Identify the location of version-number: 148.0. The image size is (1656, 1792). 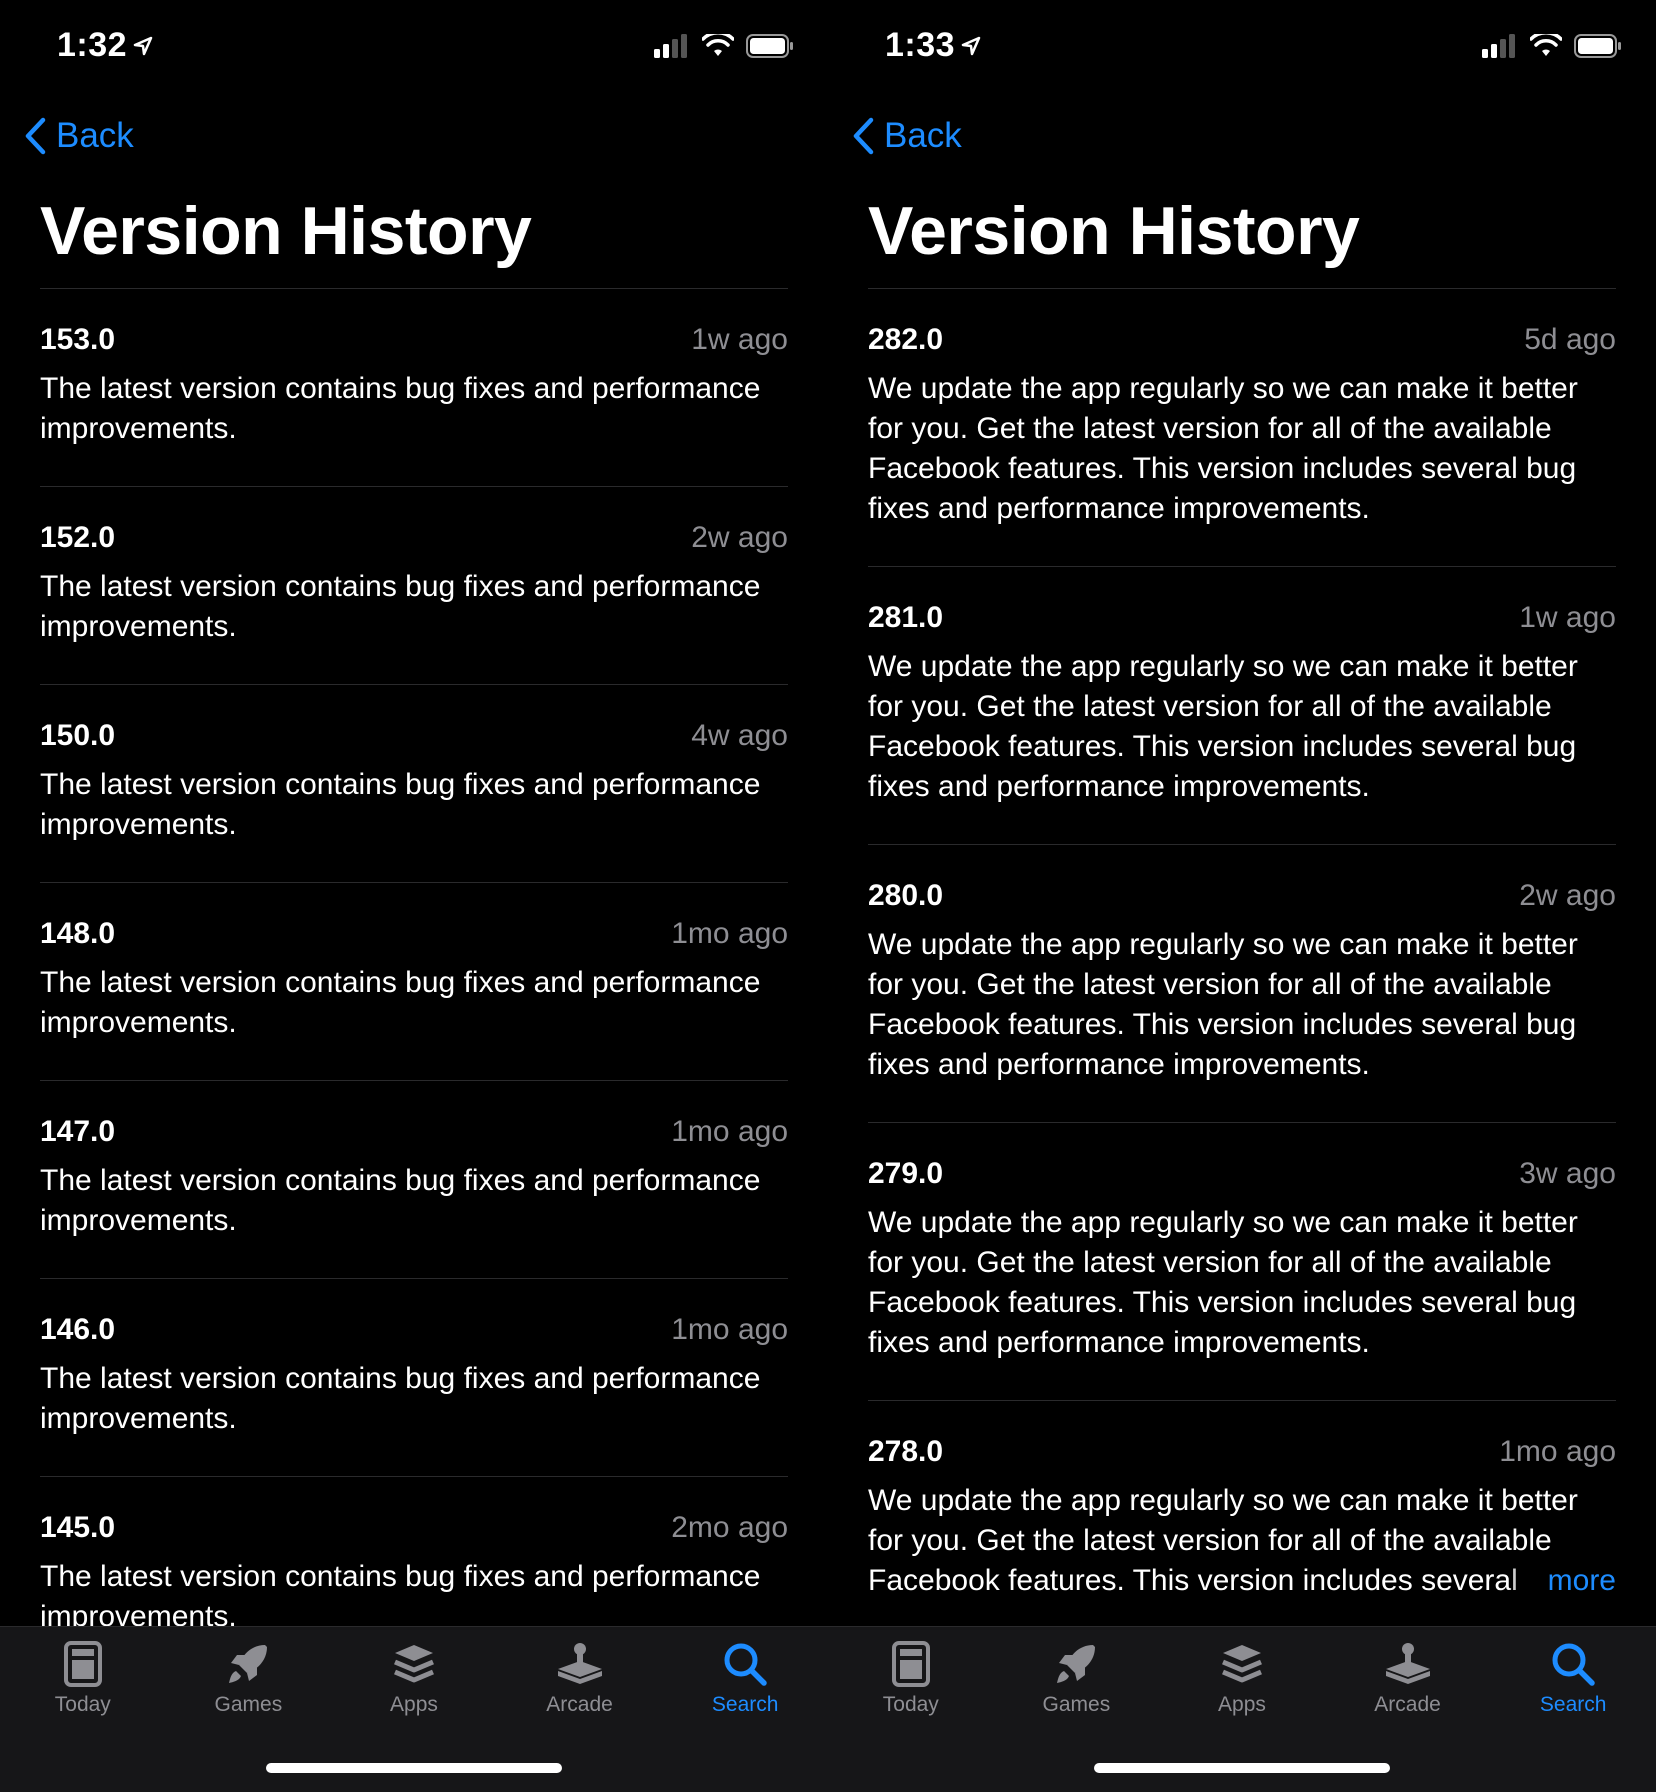
(78, 933).